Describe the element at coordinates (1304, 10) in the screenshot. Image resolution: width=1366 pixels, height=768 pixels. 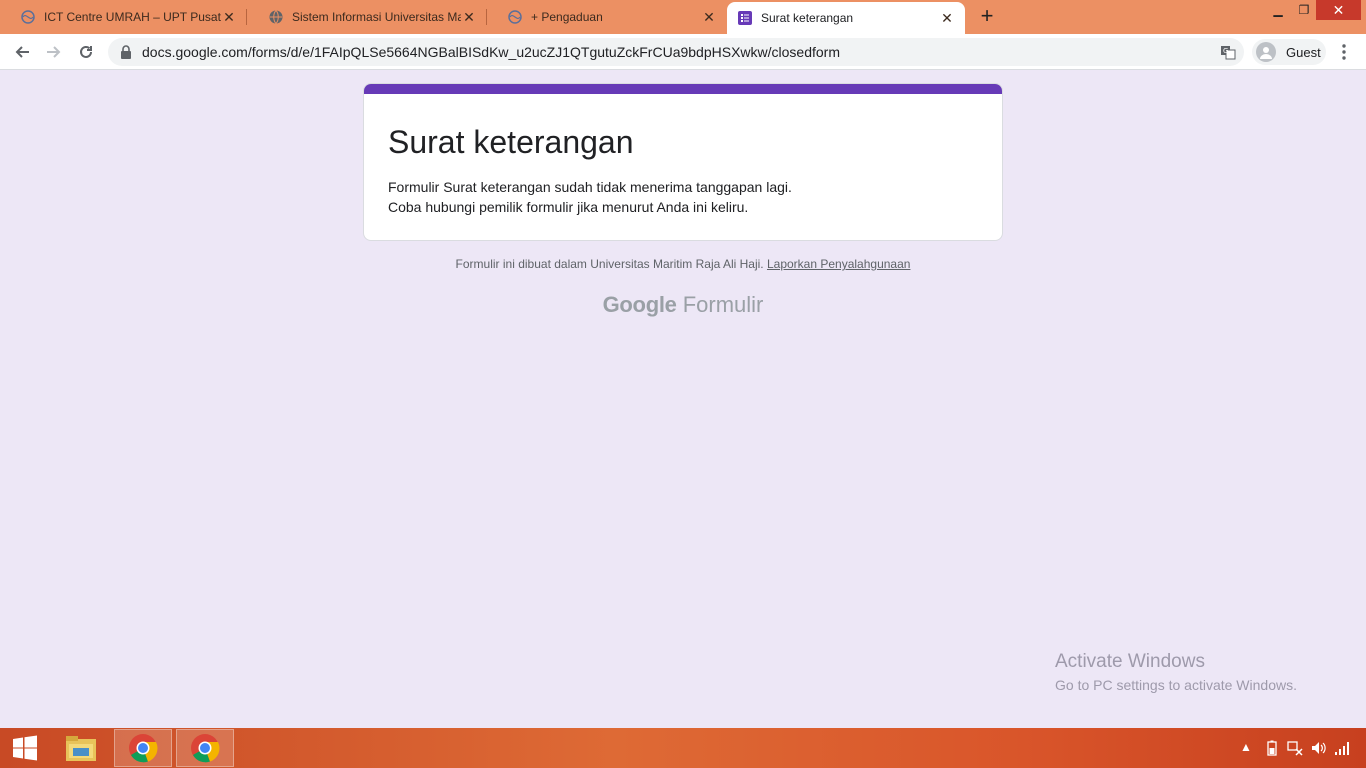
I see `restore-icon: ❐` at that location.